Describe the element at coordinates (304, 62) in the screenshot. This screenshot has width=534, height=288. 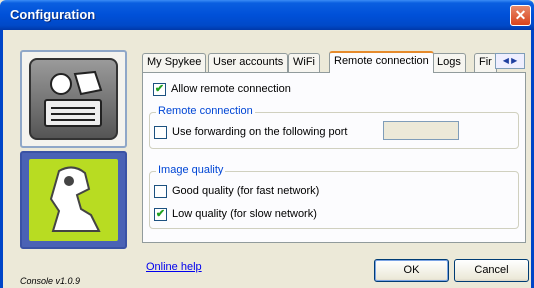
I see `tab-wifi: WiFi` at that location.